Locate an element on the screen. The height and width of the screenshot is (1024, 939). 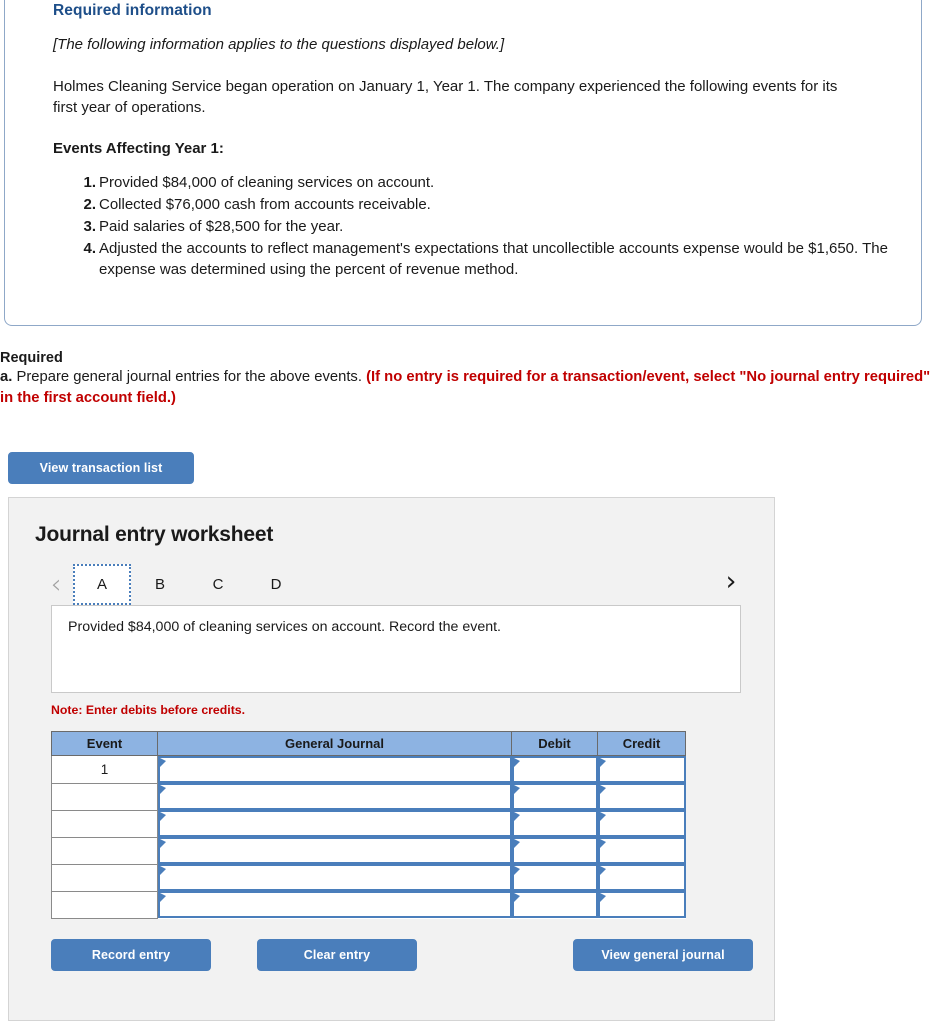
clear-entry-button: Clear entry is located at coordinates (337, 954).